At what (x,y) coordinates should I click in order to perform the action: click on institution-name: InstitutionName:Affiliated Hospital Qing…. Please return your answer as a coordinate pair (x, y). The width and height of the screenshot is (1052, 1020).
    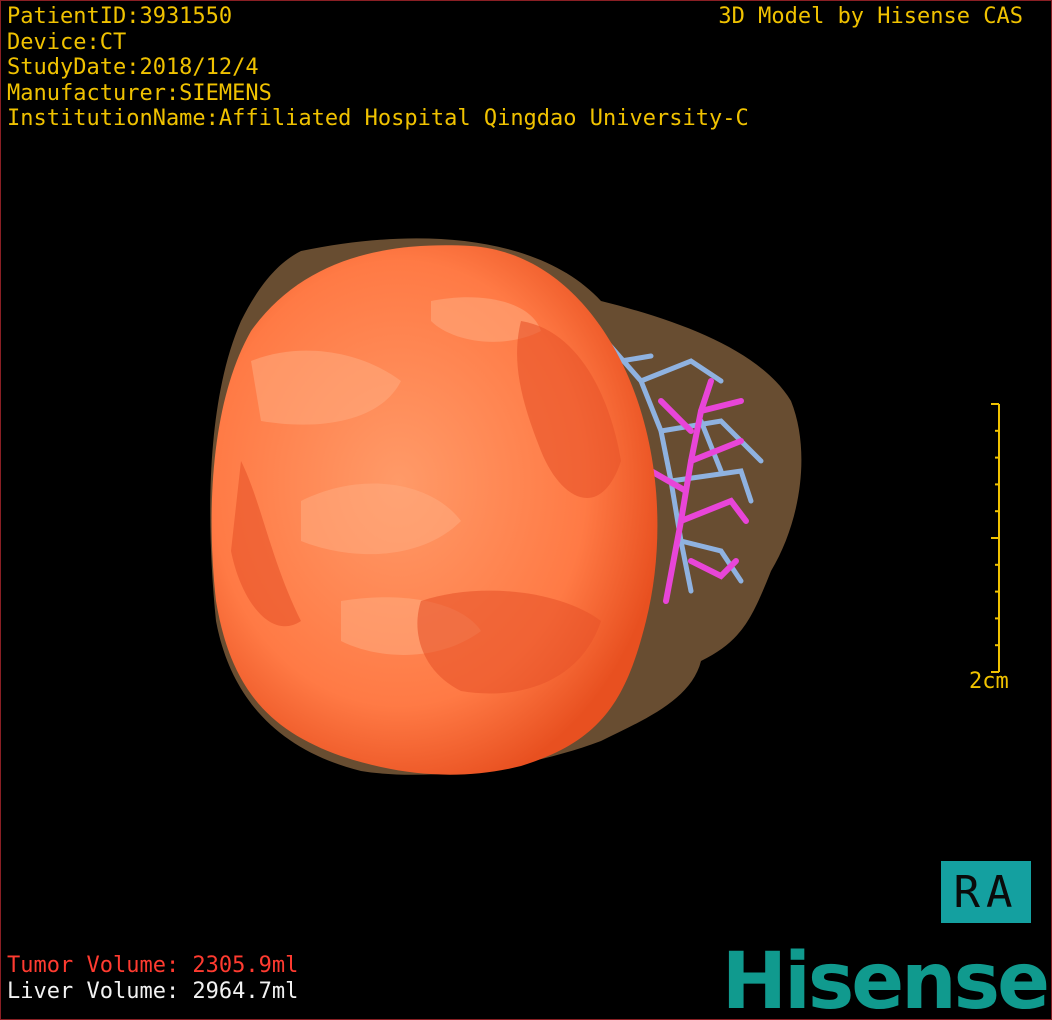
    Looking at the image, I should click on (378, 118).